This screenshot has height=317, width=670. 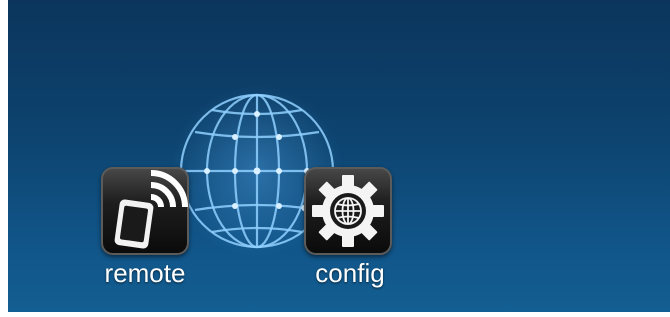 I want to click on remote-app-label: remote, so click(x=145, y=273).